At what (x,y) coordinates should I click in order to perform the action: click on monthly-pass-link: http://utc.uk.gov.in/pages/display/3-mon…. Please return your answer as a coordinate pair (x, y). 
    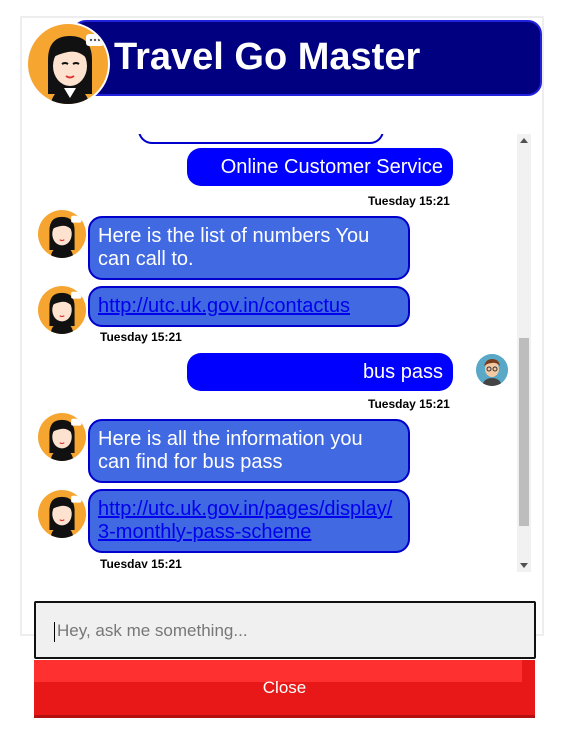
    Looking at the image, I should click on (245, 520).